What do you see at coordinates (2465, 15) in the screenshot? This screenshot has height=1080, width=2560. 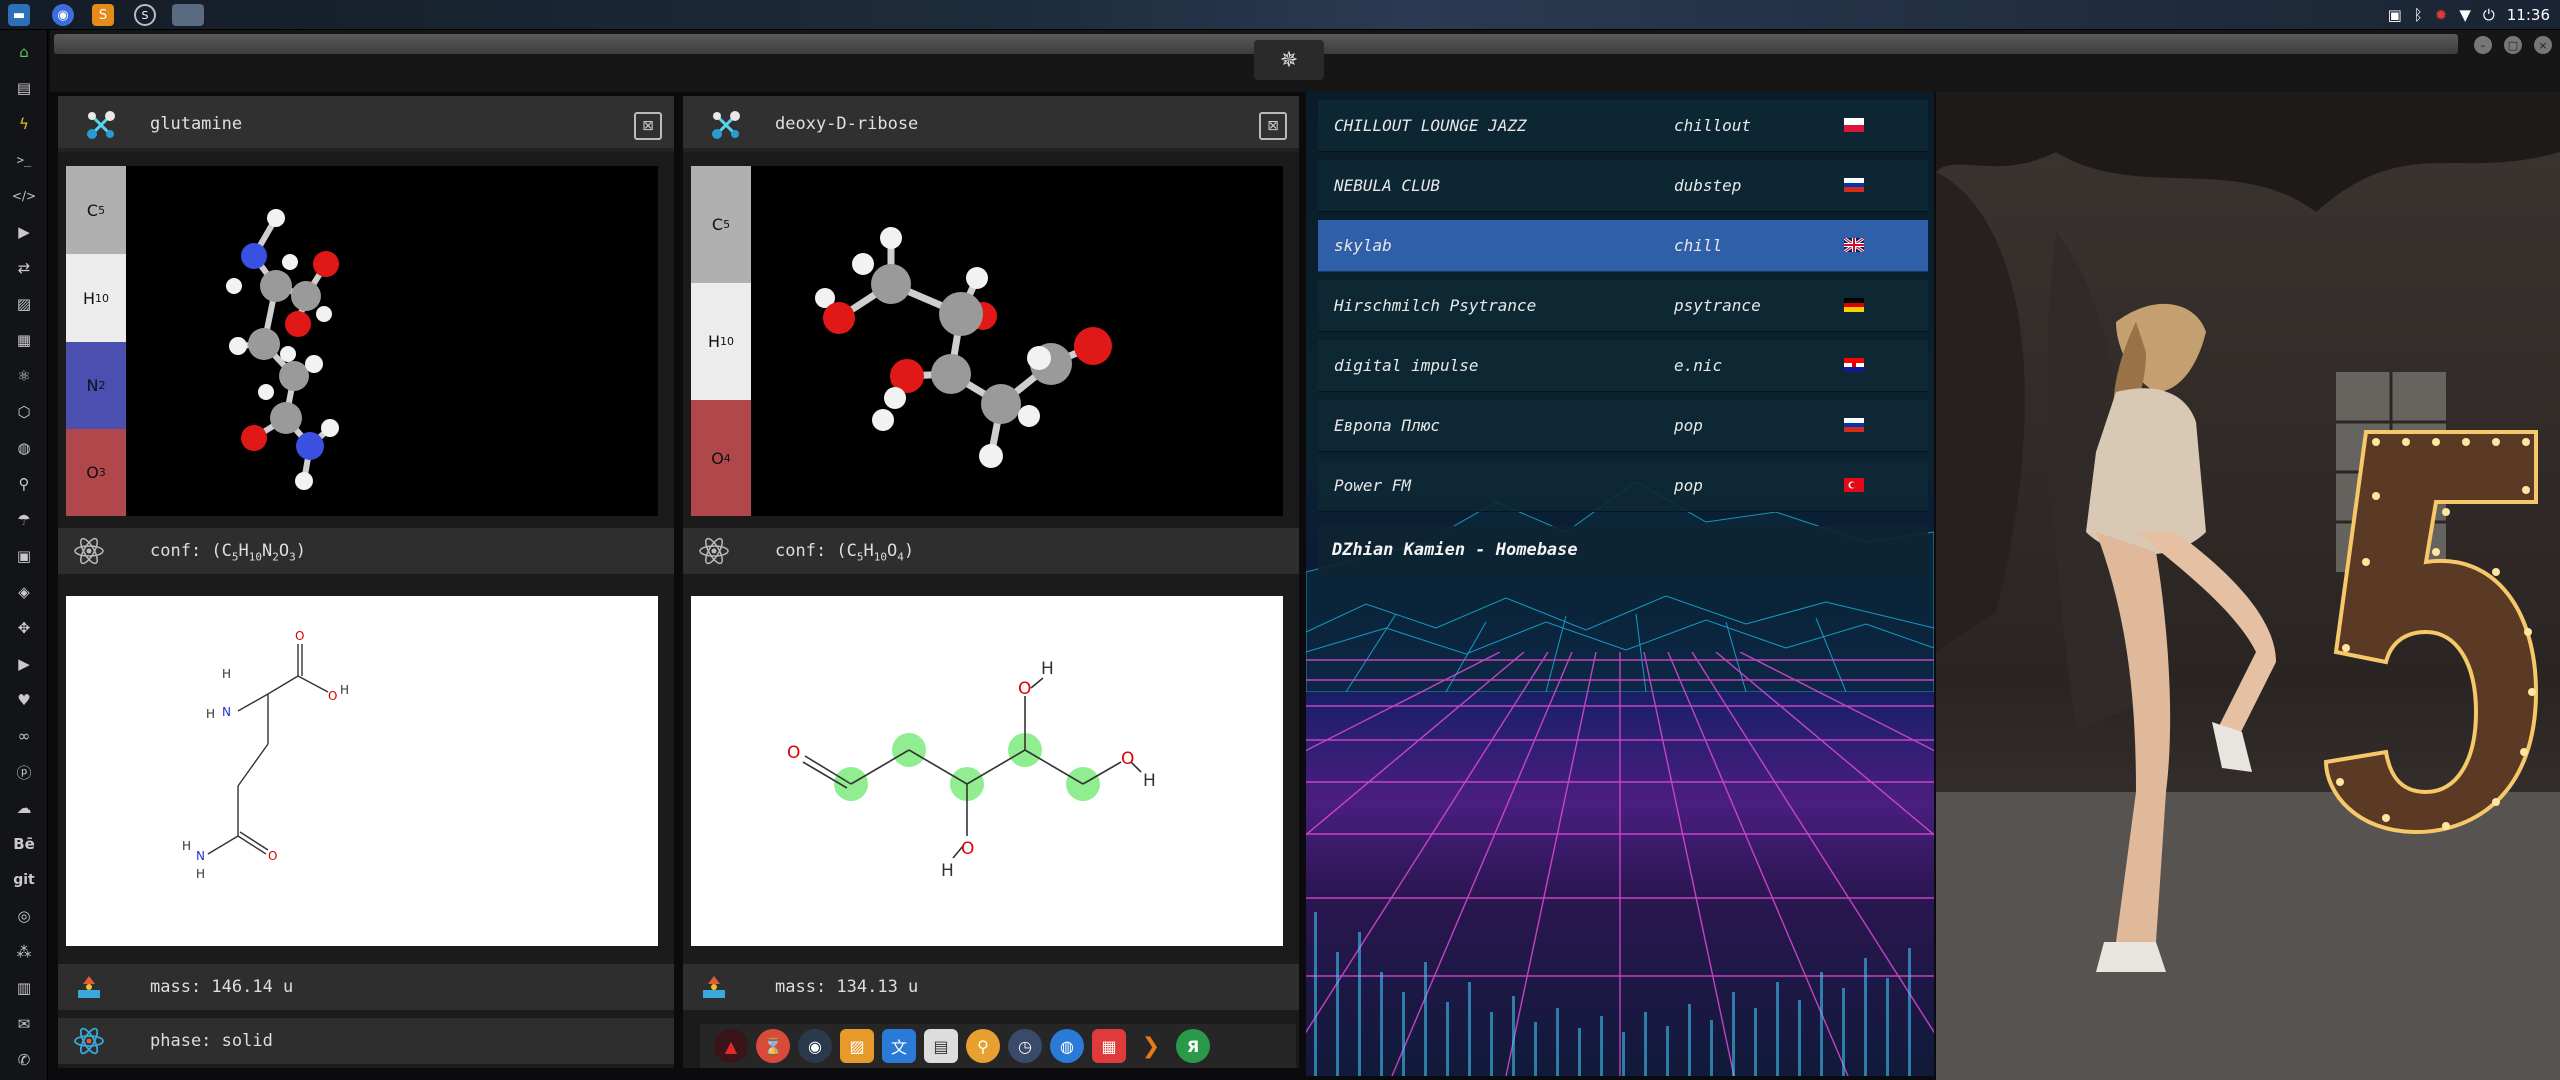 I see `wifi-icon: ▼` at bounding box center [2465, 15].